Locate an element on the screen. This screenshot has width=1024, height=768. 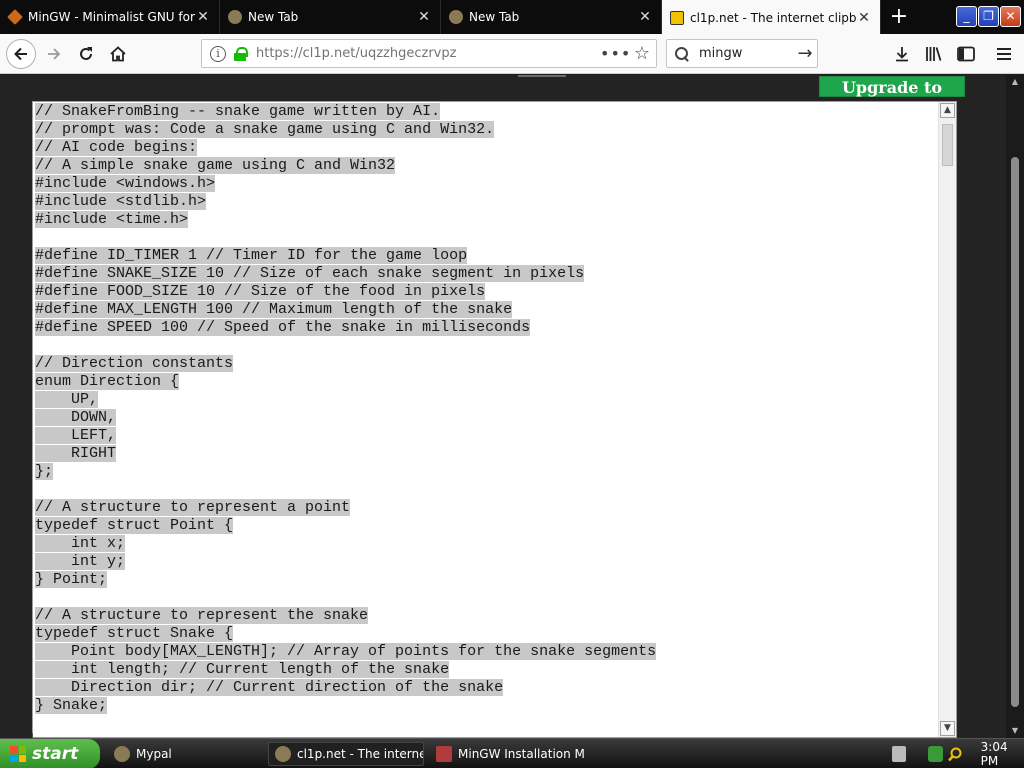
scrollbar-thumb is located at coordinates (947, 145).